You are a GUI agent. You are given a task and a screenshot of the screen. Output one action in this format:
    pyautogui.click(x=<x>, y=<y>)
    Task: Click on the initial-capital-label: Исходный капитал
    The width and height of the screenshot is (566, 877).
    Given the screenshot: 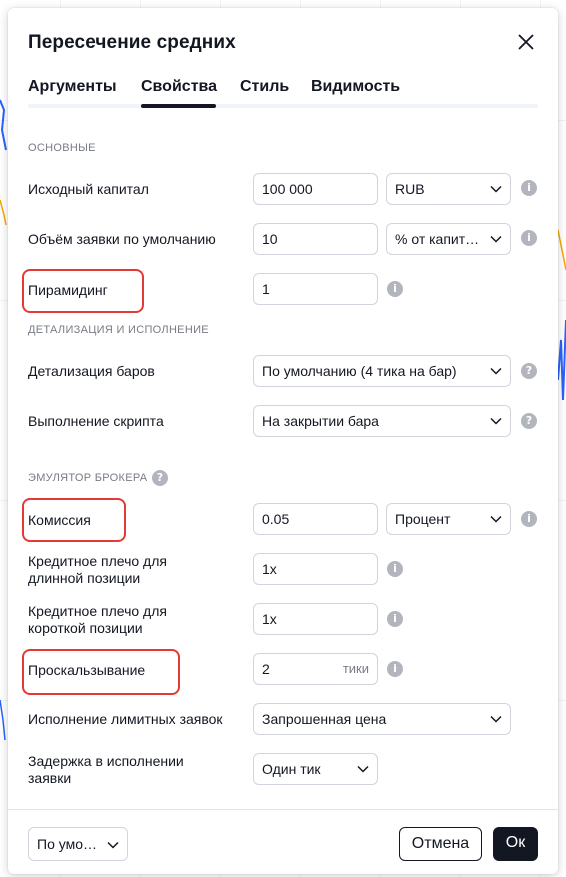 What is the action you would take?
    pyautogui.click(x=88, y=189)
    